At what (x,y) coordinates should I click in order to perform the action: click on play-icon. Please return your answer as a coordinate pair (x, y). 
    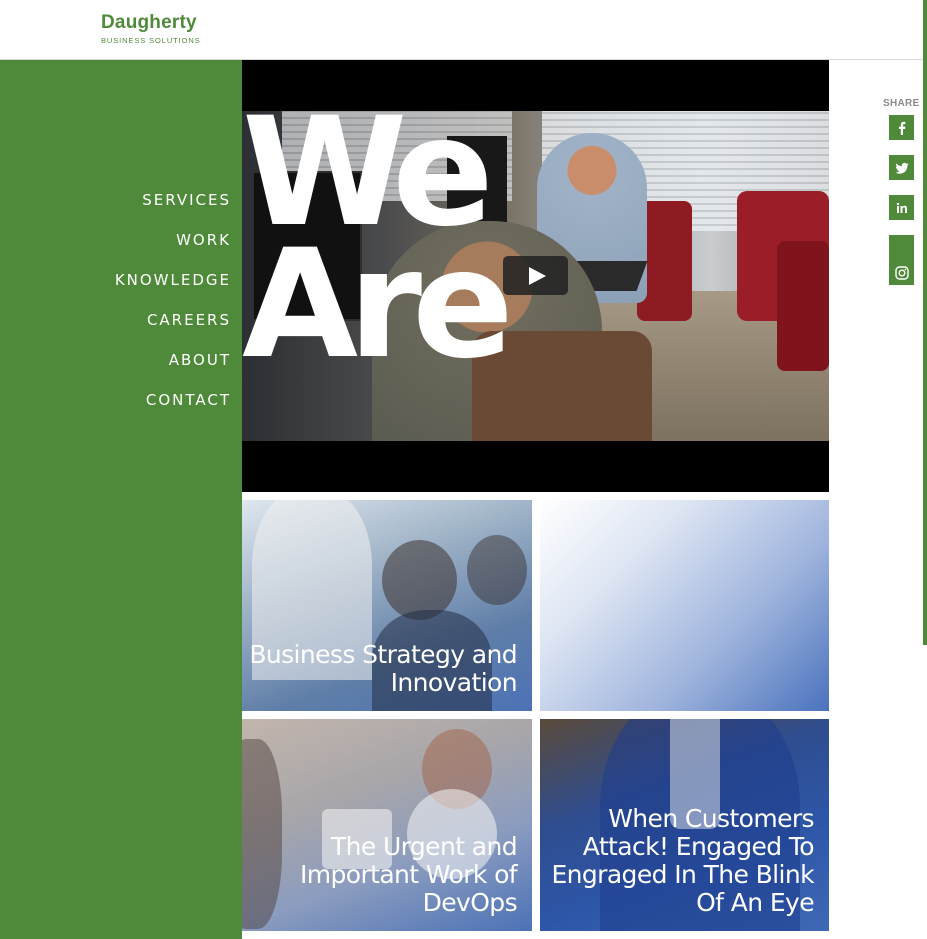
    Looking at the image, I should click on (535, 275).